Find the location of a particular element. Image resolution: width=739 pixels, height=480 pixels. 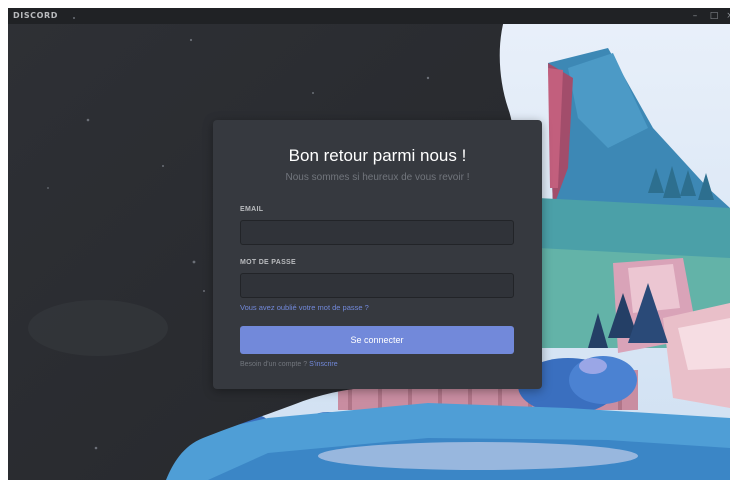

email-field is located at coordinates (377, 232).